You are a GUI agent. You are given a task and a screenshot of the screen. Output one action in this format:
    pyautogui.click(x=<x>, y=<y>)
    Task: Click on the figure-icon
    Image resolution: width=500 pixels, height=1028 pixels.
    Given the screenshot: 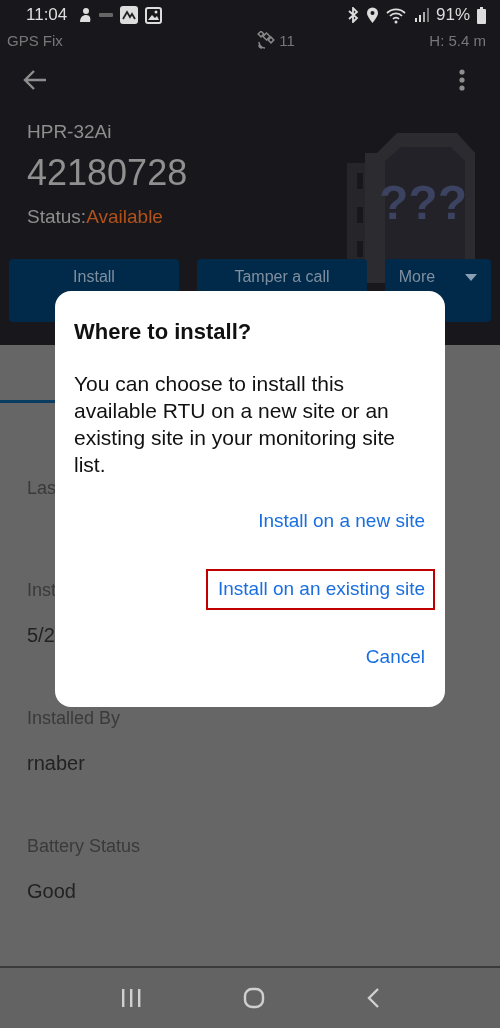 What is the action you would take?
    pyautogui.click(x=85, y=15)
    